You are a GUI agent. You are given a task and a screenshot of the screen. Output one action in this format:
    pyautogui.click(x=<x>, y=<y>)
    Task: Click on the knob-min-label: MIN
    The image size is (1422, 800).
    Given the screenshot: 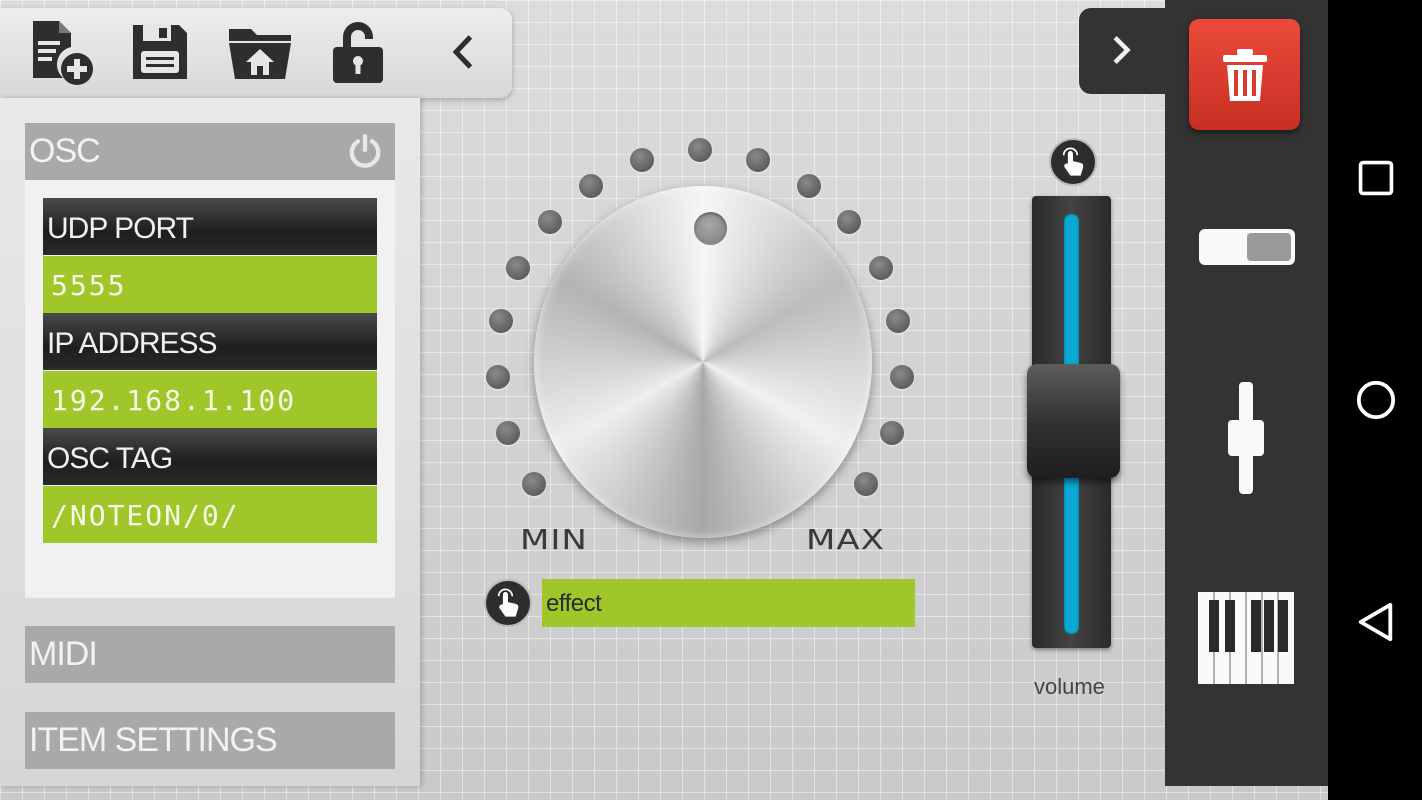 What is the action you would take?
    pyautogui.click(x=554, y=540)
    